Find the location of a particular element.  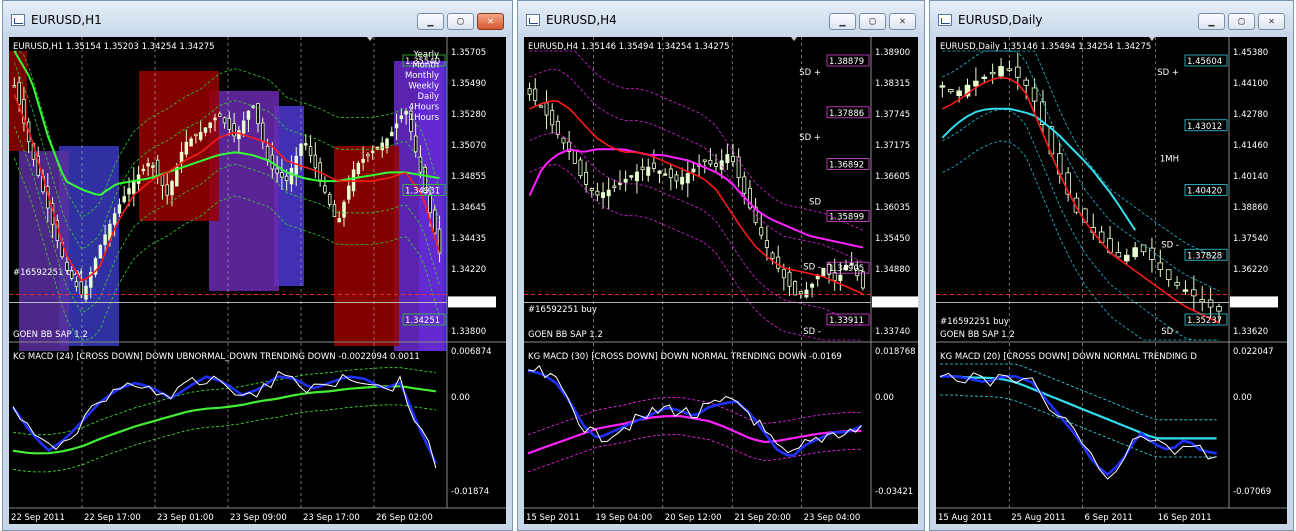

price-tick-label: 1.41460 is located at coordinates (1250, 146).